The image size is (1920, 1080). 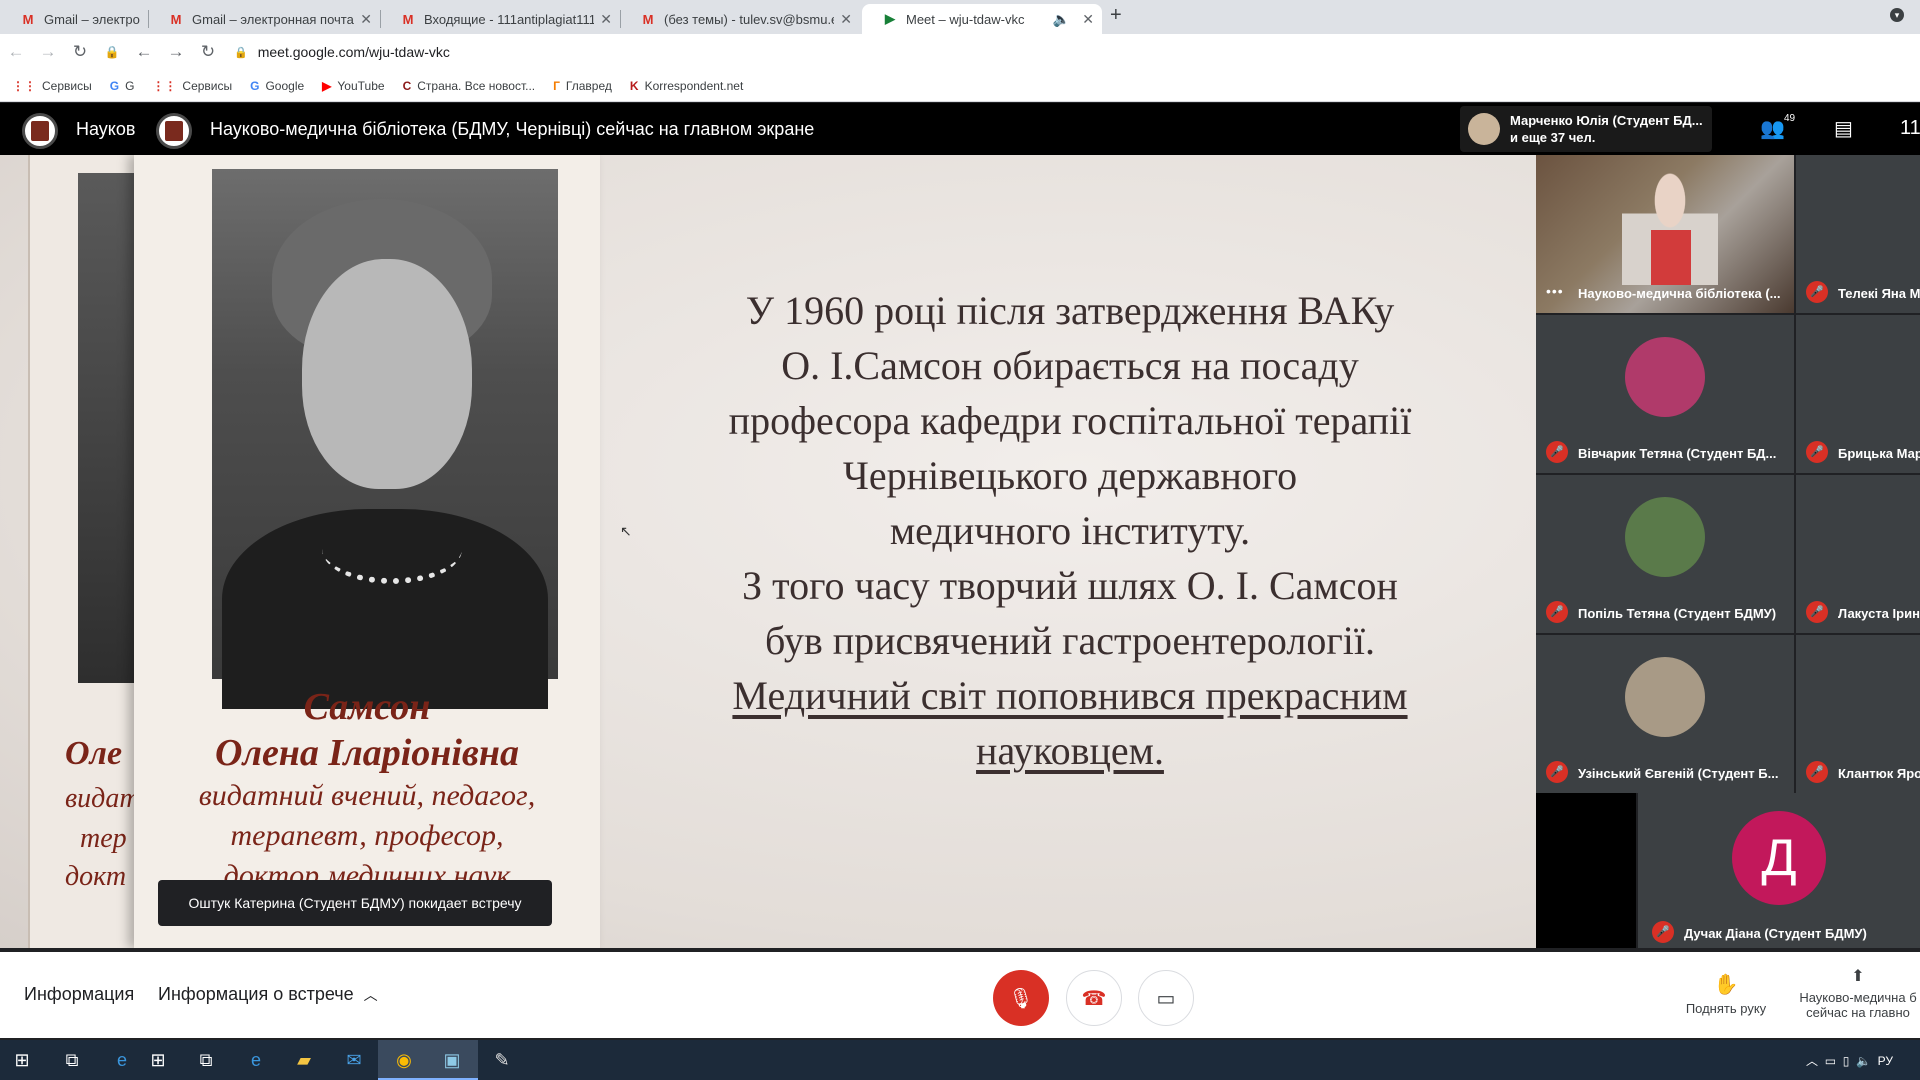 What do you see at coordinates (1166, 998) in the screenshot?
I see `camera-toggle-button: ▭` at bounding box center [1166, 998].